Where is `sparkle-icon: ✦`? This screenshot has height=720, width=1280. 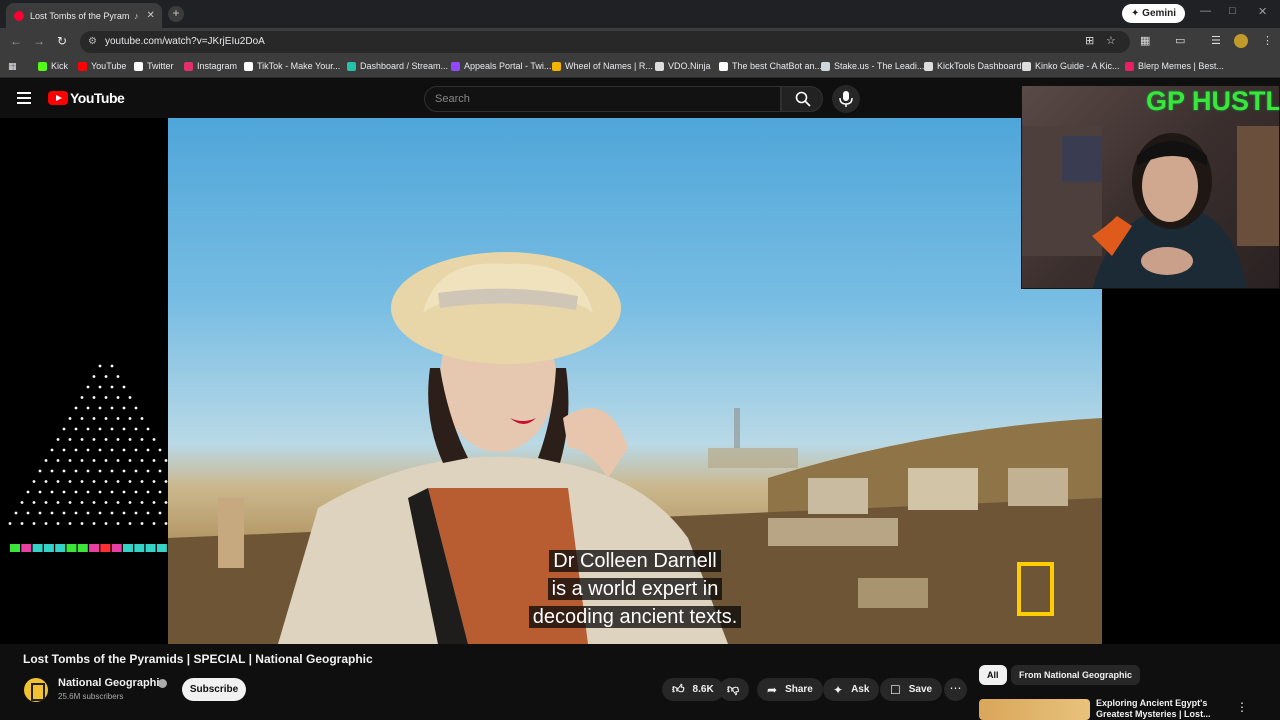
sparkle-icon: ✦ is located at coordinates (838, 689).